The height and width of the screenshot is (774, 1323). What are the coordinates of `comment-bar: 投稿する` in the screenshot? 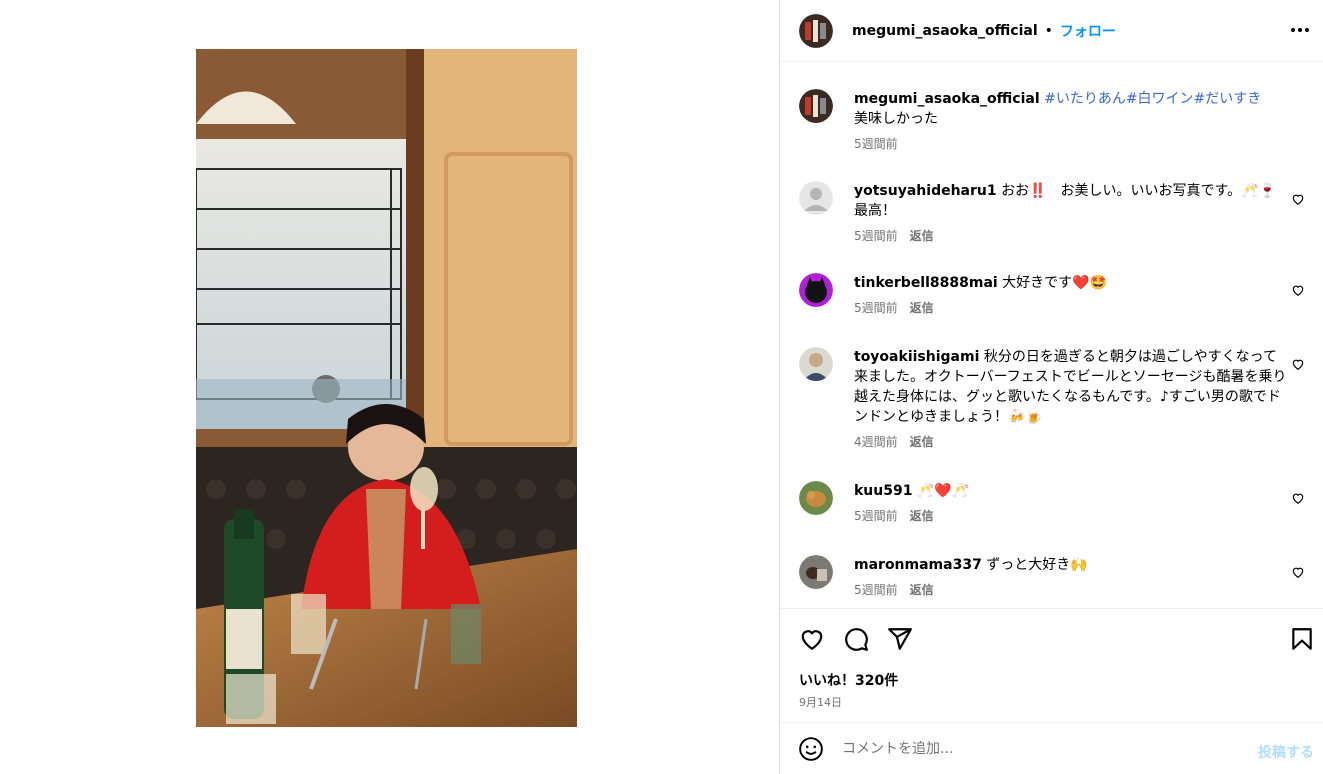 It's located at (1051, 749).